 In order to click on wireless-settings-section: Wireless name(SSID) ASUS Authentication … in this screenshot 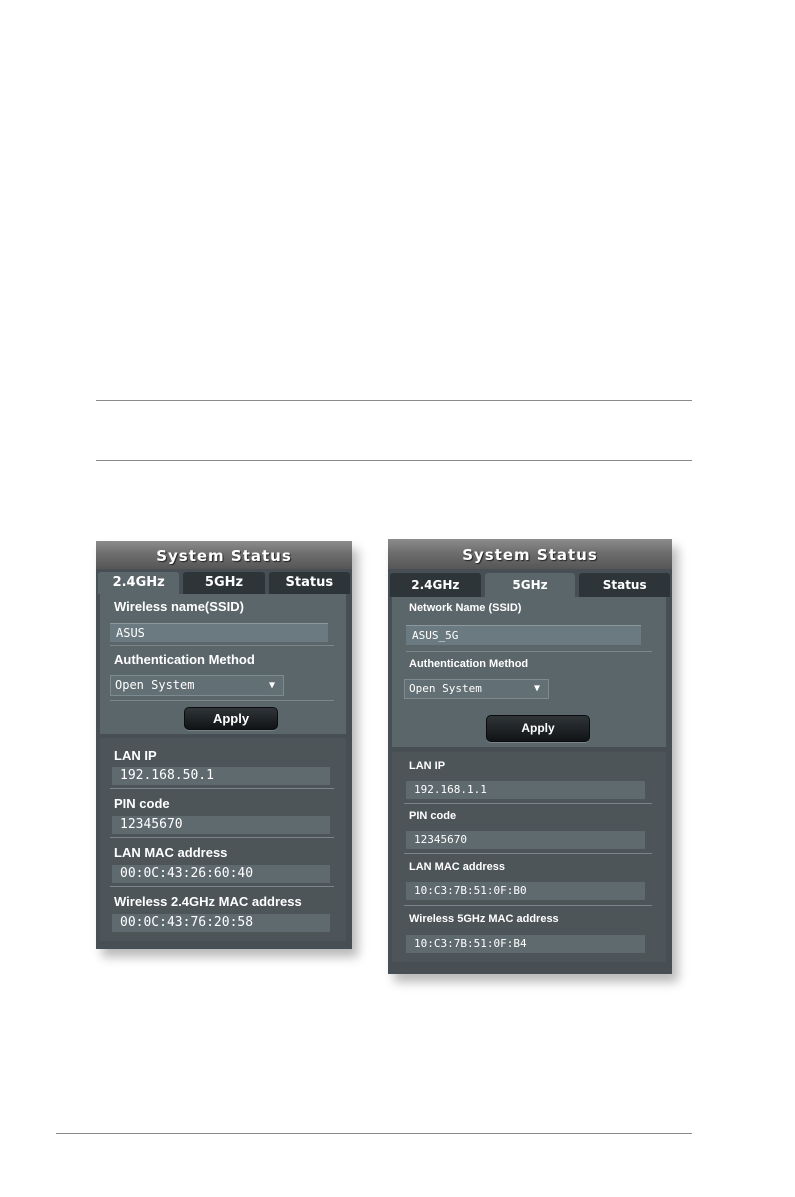, I will do `click(223, 664)`.